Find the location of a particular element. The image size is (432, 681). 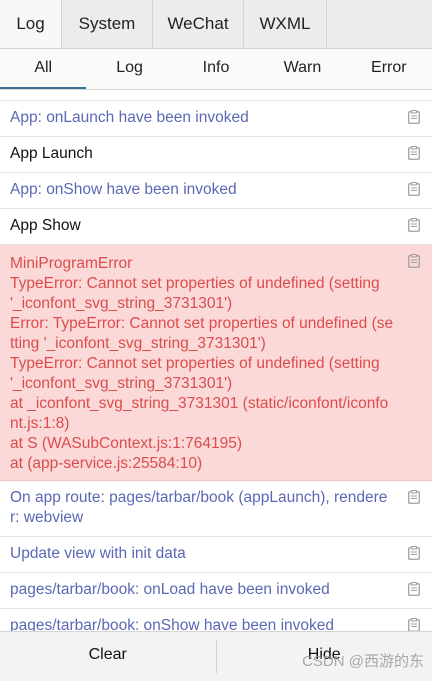

error-title: MiniProgramError is located at coordinates (202, 264).